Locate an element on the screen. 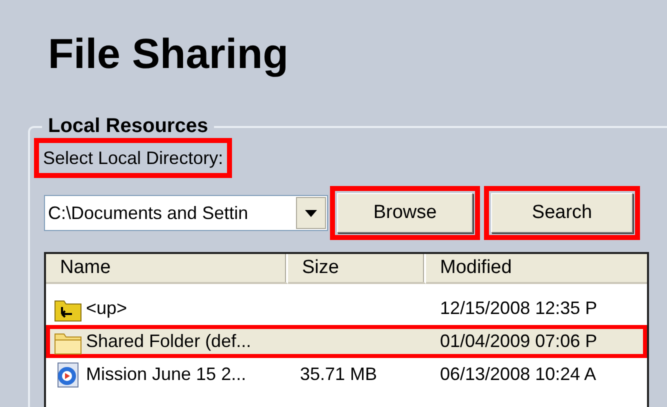  column-header: Name is located at coordinates (167, 269).